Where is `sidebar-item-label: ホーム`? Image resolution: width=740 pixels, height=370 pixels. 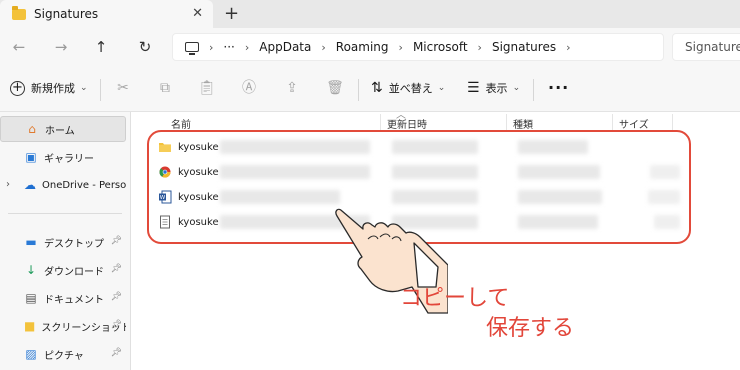 sidebar-item-label: ホーム is located at coordinates (60, 131).